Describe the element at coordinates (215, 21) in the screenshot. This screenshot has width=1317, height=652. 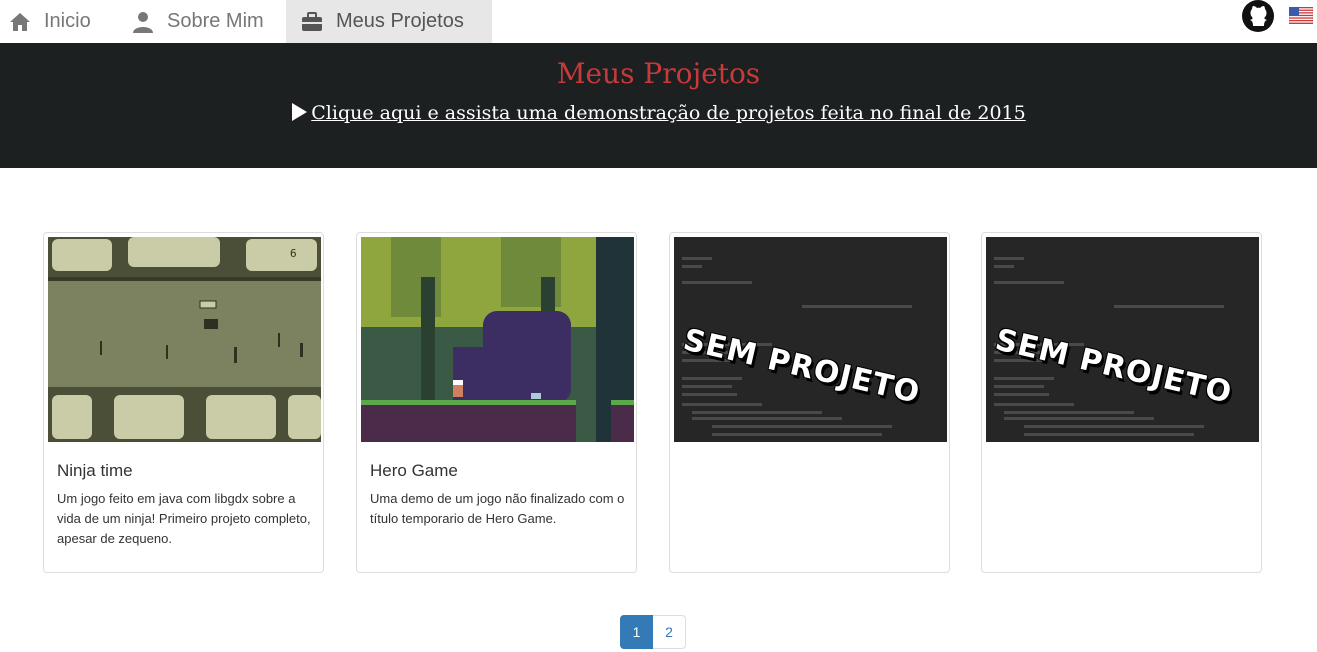
I see `nav-item-label: Sobre Mim` at that location.